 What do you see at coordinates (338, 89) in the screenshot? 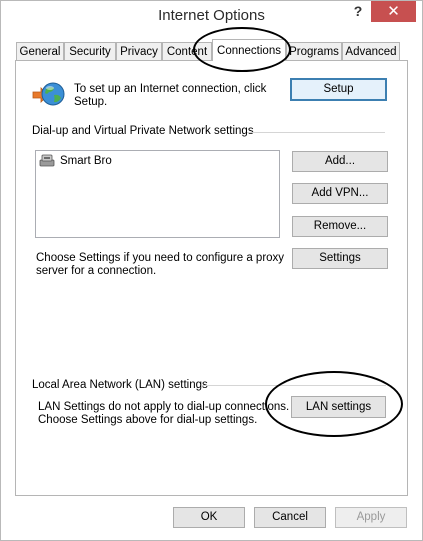
I see `setup-button: Setup` at bounding box center [338, 89].